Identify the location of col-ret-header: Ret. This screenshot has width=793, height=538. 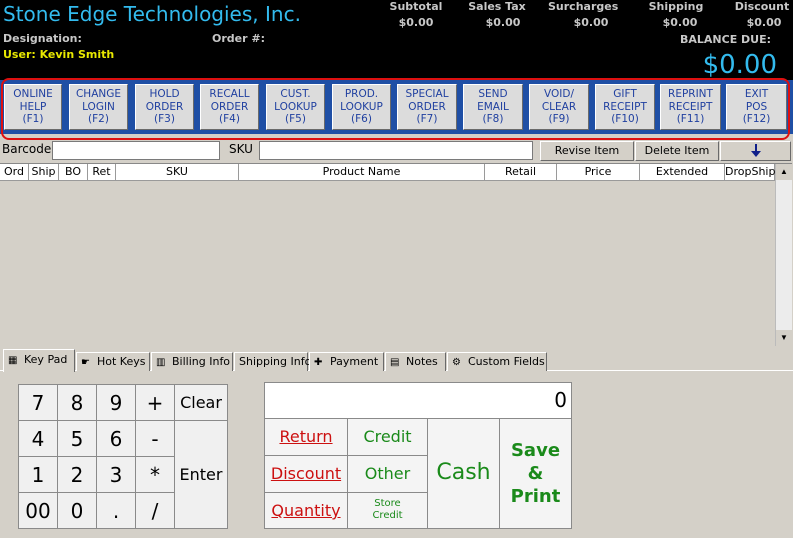
(102, 172).